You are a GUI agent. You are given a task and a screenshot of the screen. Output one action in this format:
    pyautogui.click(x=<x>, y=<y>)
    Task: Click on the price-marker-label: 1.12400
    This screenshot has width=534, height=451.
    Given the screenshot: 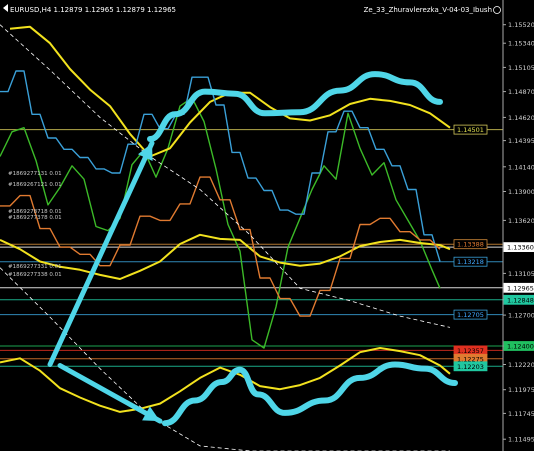 What is the action you would take?
    pyautogui.click(x=520, y=347)
    